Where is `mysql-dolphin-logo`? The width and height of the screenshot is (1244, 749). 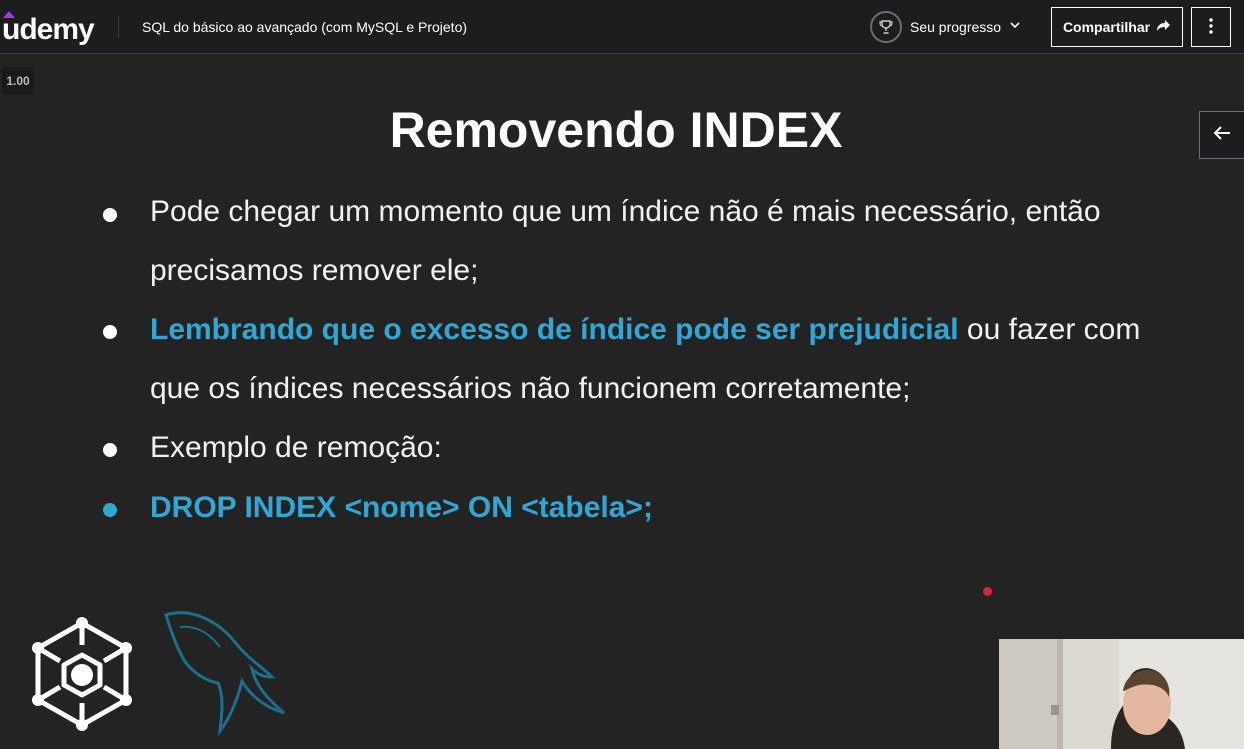
mysql-dolphin-logo is located at coordinates (224, 674).